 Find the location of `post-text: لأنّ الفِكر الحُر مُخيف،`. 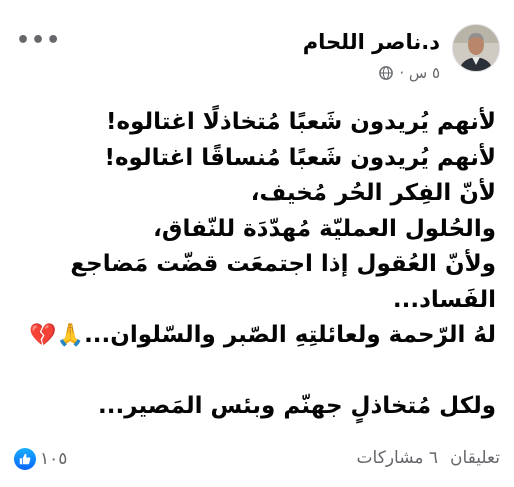

post-text: لأنّ الفِكر الحُر مُخيف، is located at coordinates (373, 193).